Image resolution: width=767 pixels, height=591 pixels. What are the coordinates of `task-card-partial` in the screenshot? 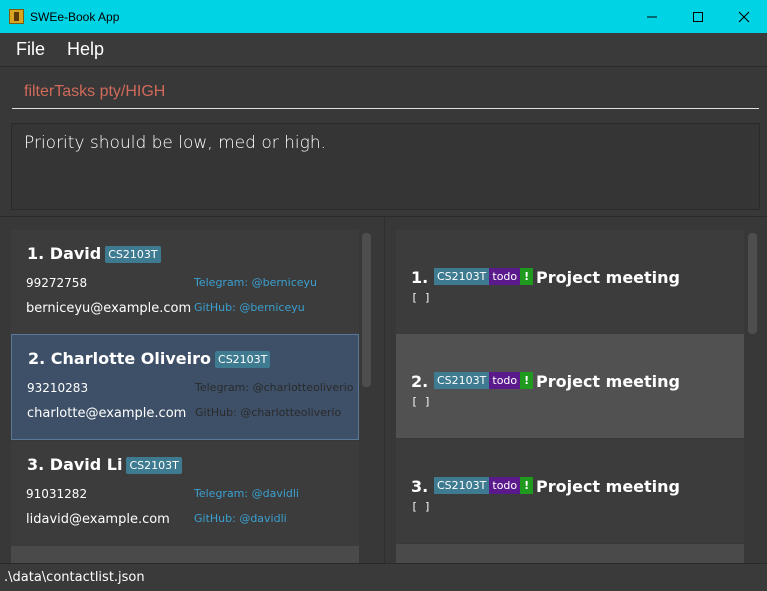 It's located at (570, 554).